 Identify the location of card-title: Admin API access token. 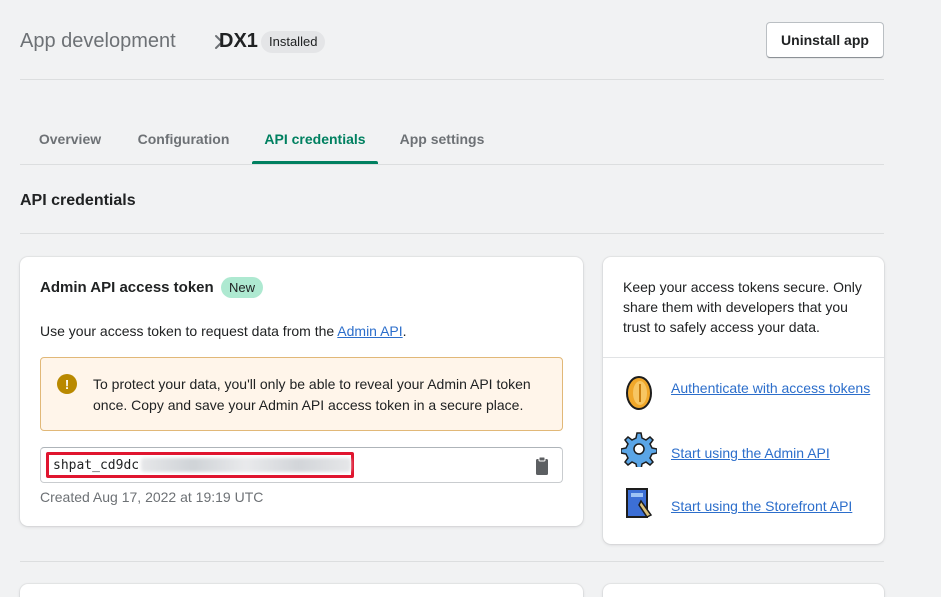
(127, 287).